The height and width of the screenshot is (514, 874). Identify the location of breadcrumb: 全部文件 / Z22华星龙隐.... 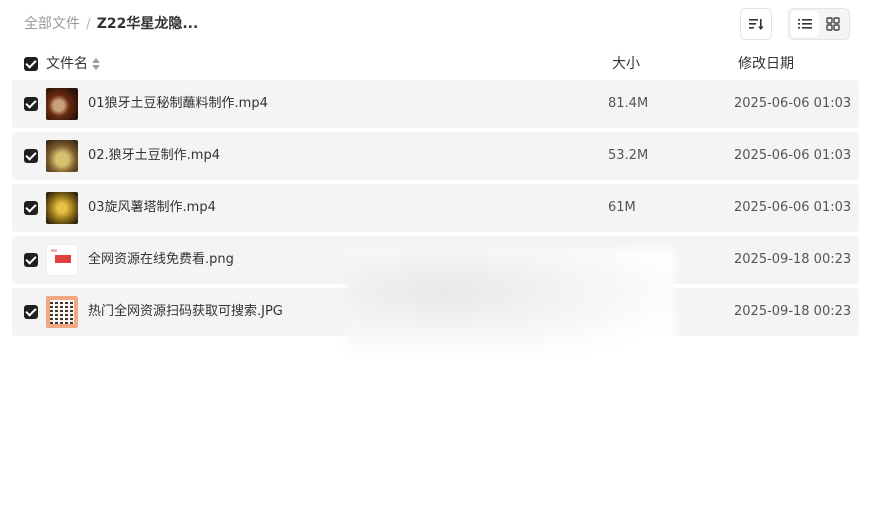
(111, 24).